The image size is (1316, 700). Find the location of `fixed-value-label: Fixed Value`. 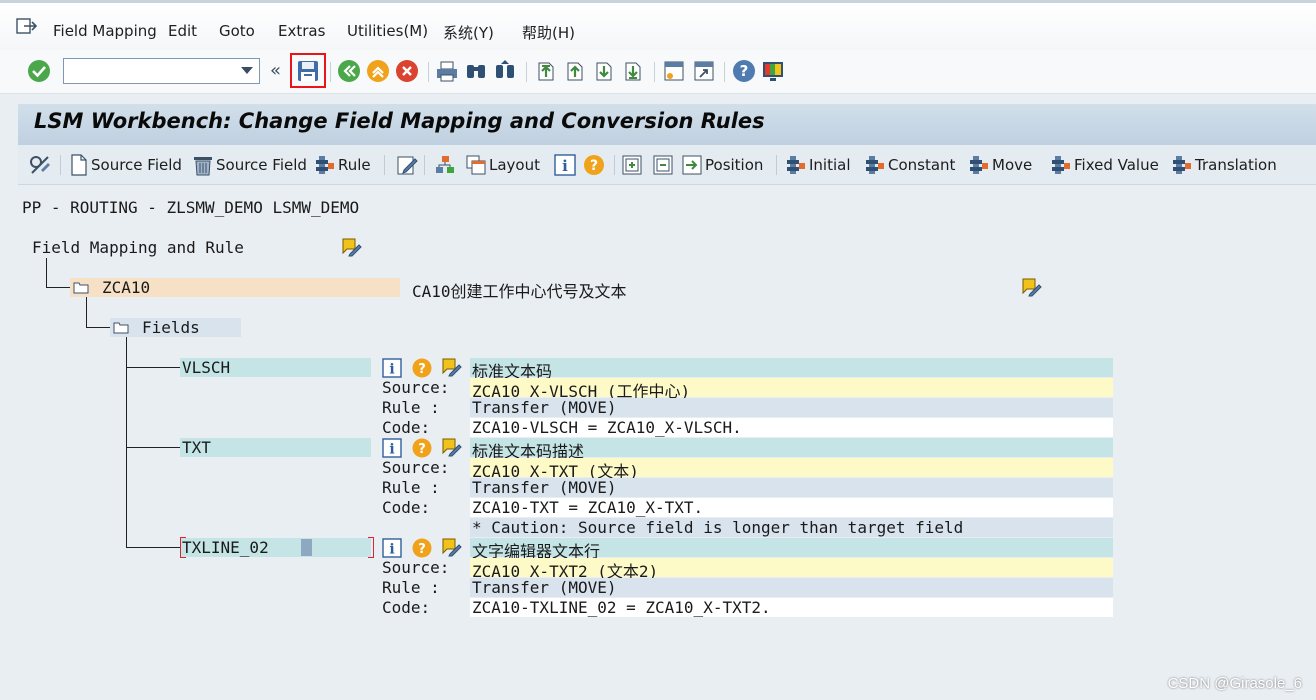

fixed-value-label: Fixed Value is located at coordinates (1116, 165).